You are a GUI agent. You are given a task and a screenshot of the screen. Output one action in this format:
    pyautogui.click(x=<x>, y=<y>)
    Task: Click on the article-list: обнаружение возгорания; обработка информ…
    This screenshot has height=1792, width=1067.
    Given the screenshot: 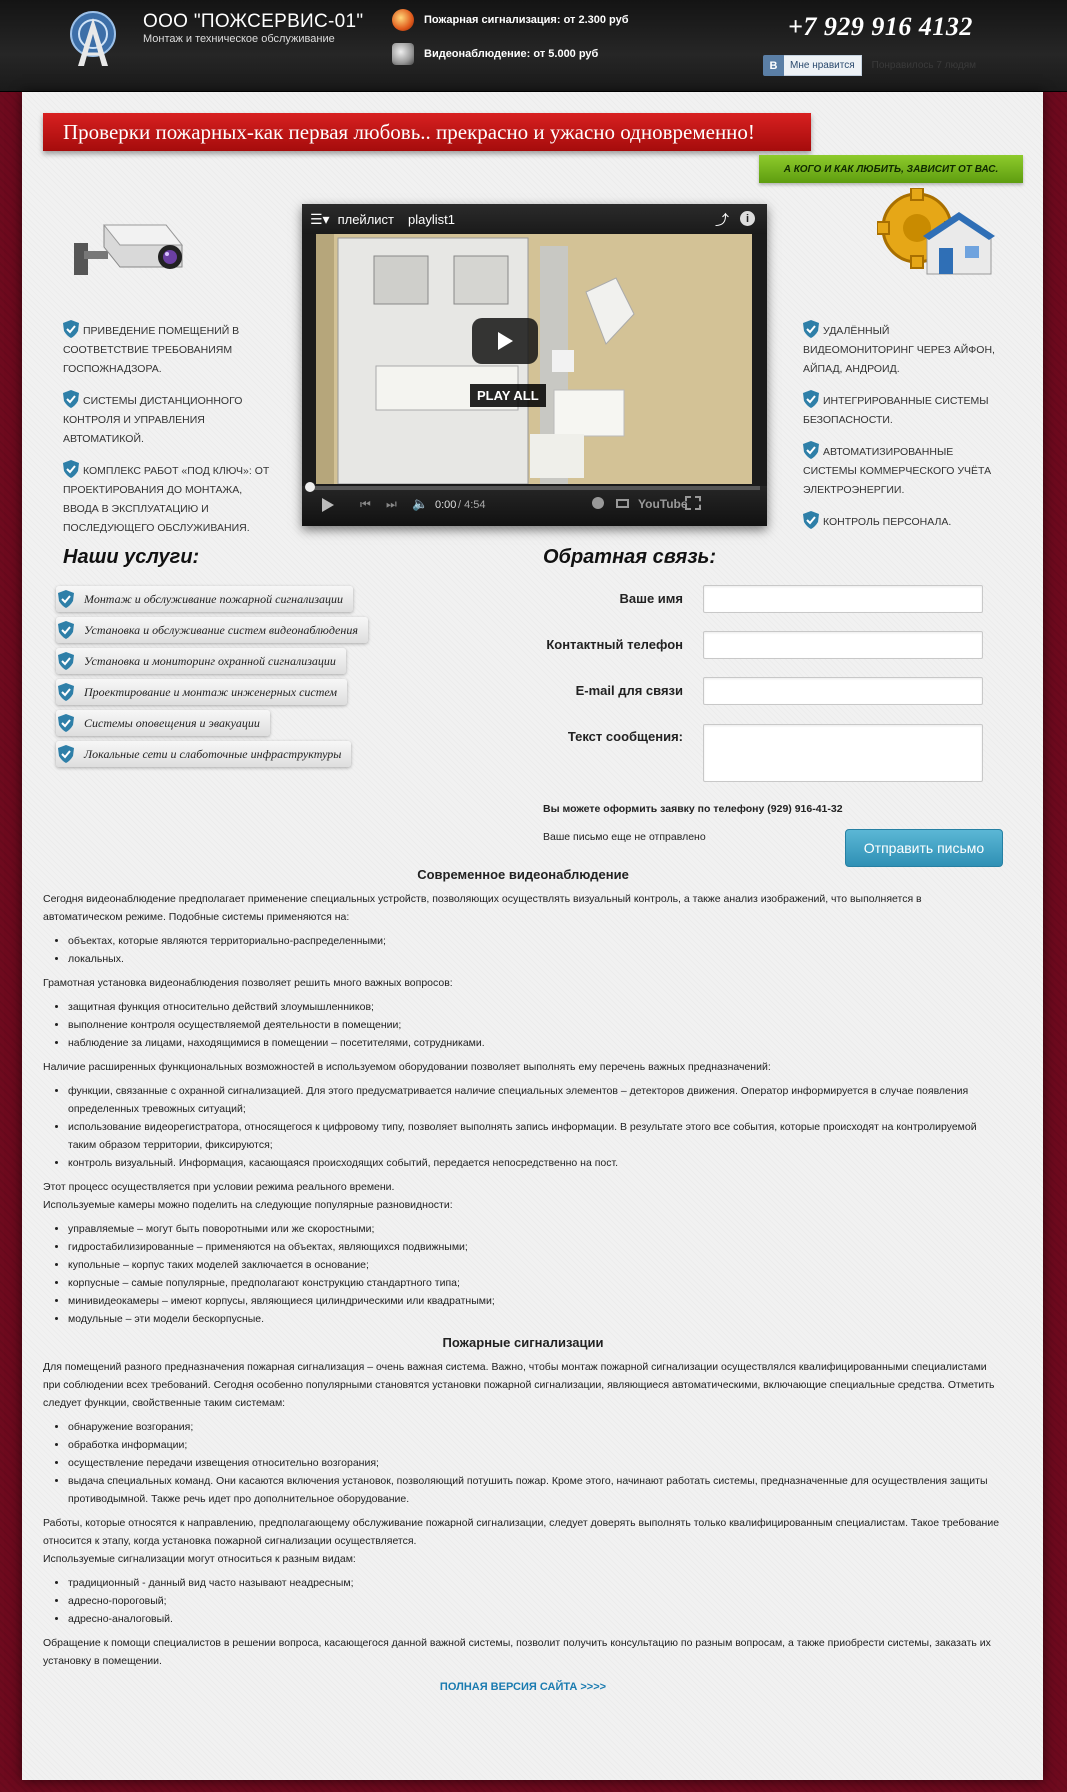 What is the action you would take?
    pyautogui.click(x=535, y=1463)
    